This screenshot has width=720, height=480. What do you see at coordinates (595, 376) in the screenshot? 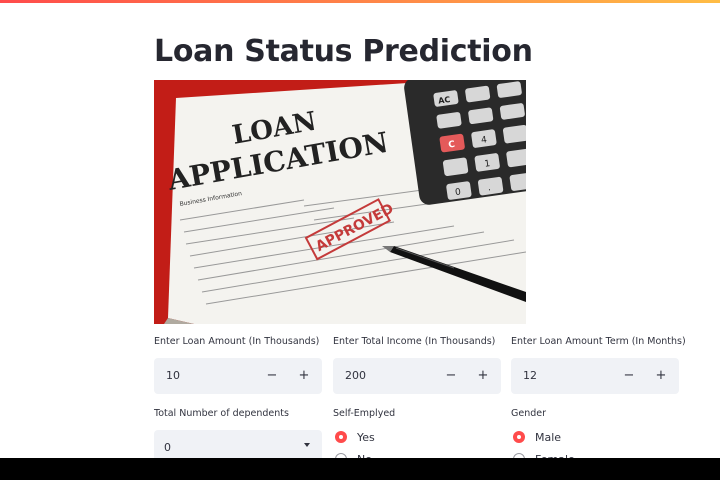
I see `loan-term-stepper: 12 − +` at bounding box center [595, 376].